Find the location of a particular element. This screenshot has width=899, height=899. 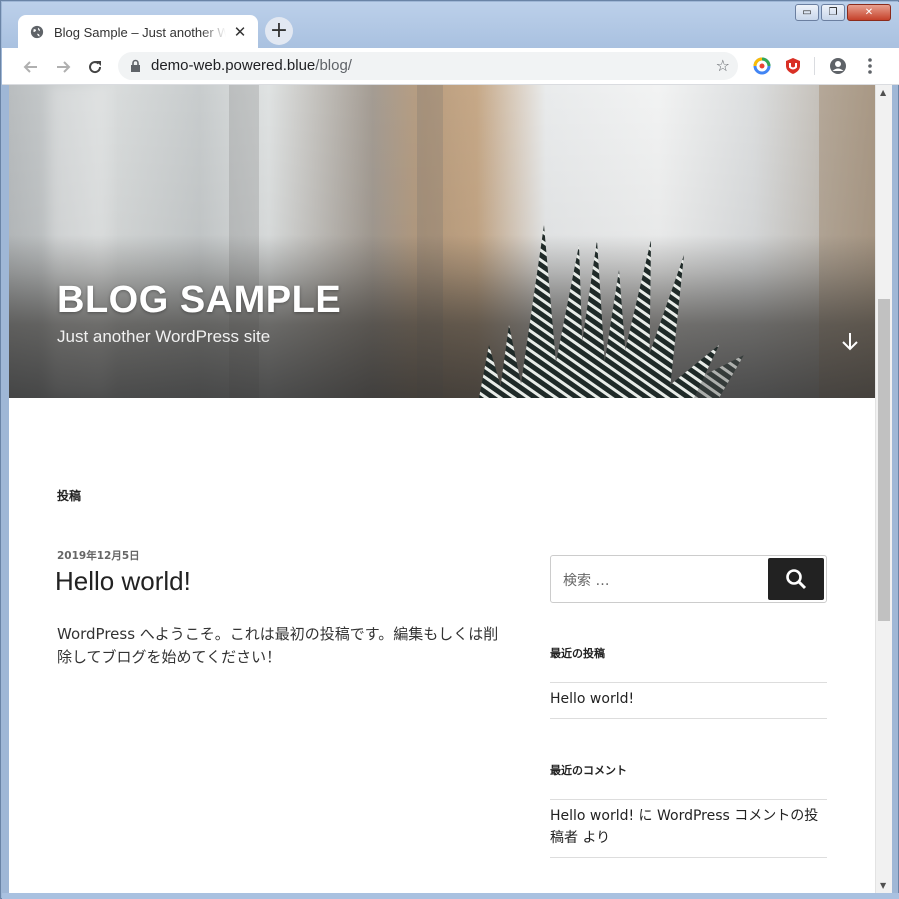

scroll-down-arrow-icon is located at coordinates (850, 341).